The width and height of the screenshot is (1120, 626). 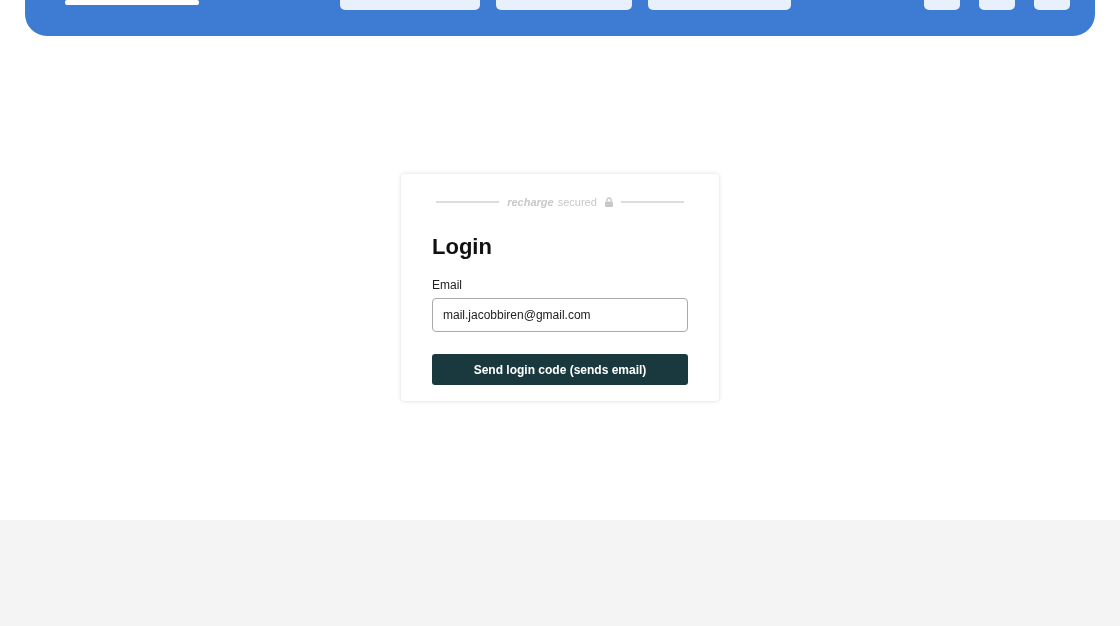 What do you see at coordinates (560, 369) in the screenshot?
I see `send-code-button: Send login code (sends email)` at bounding box center [560, 369].